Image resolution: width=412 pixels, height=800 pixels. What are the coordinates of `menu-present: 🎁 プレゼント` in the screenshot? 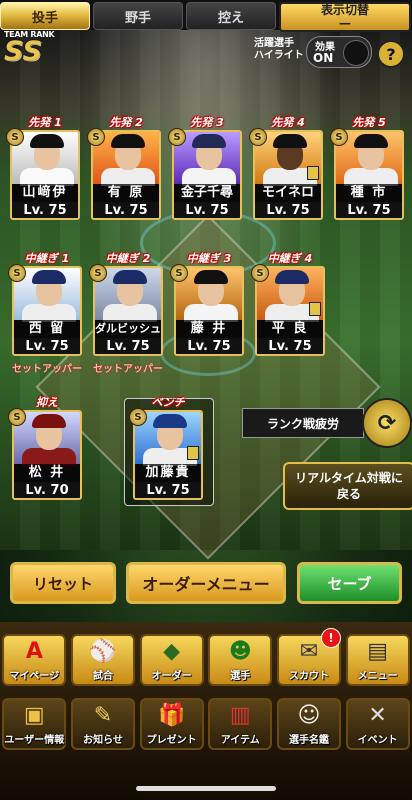 It's located at (171, 724).